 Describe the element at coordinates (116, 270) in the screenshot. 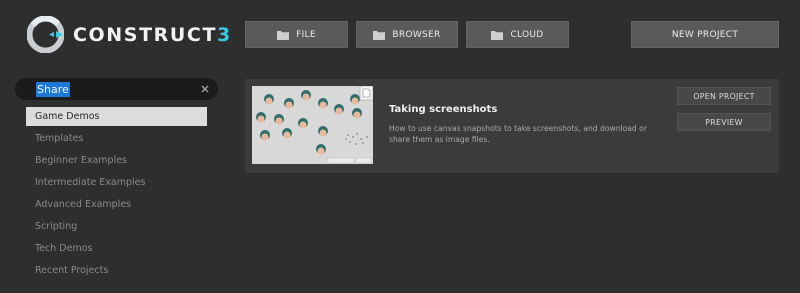

I see `category-recent-projects: Recent Projects` at that location.